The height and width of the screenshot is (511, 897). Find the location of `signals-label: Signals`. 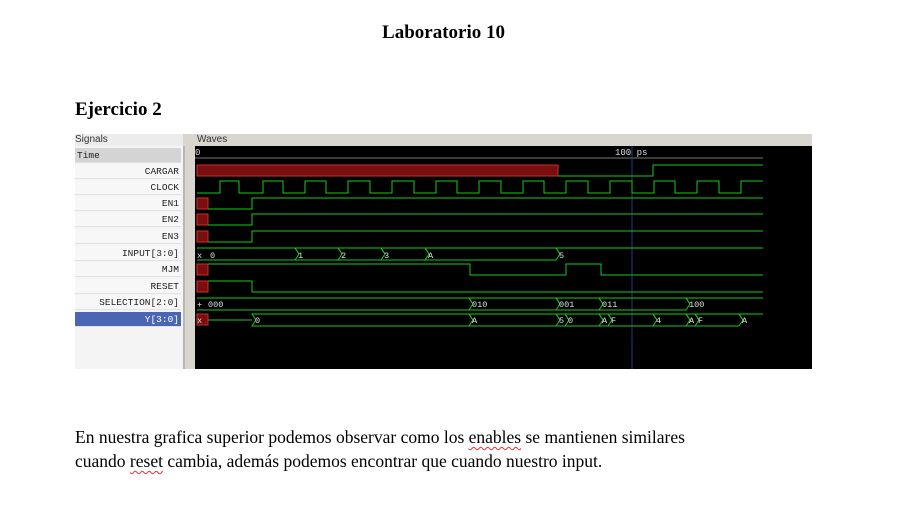

signals-label: Signals is located at coordinates (91, 139).